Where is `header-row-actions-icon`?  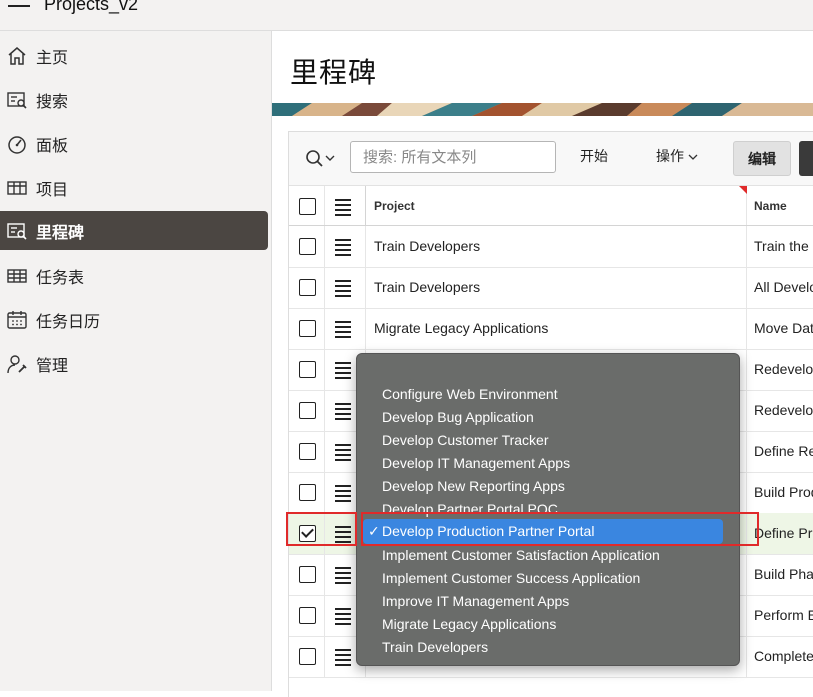 header-row-actions-icon is located at coordinates (343, 209).